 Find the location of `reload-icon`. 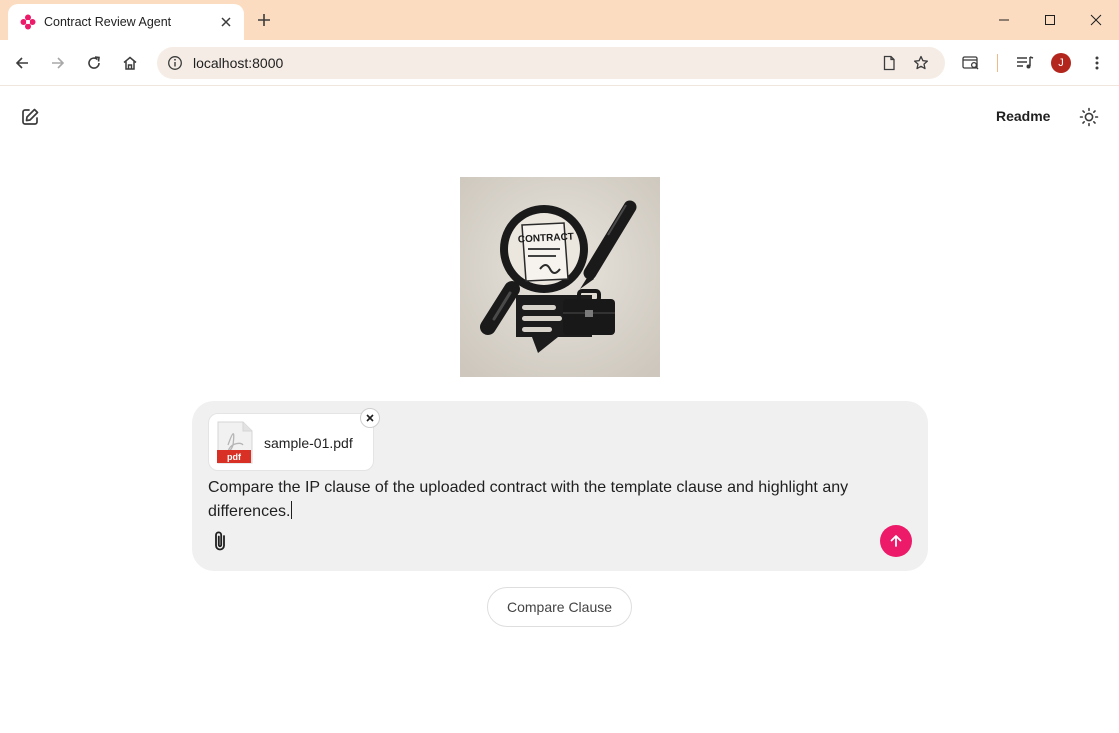

reload-icon is located at coordinates (94, 63).